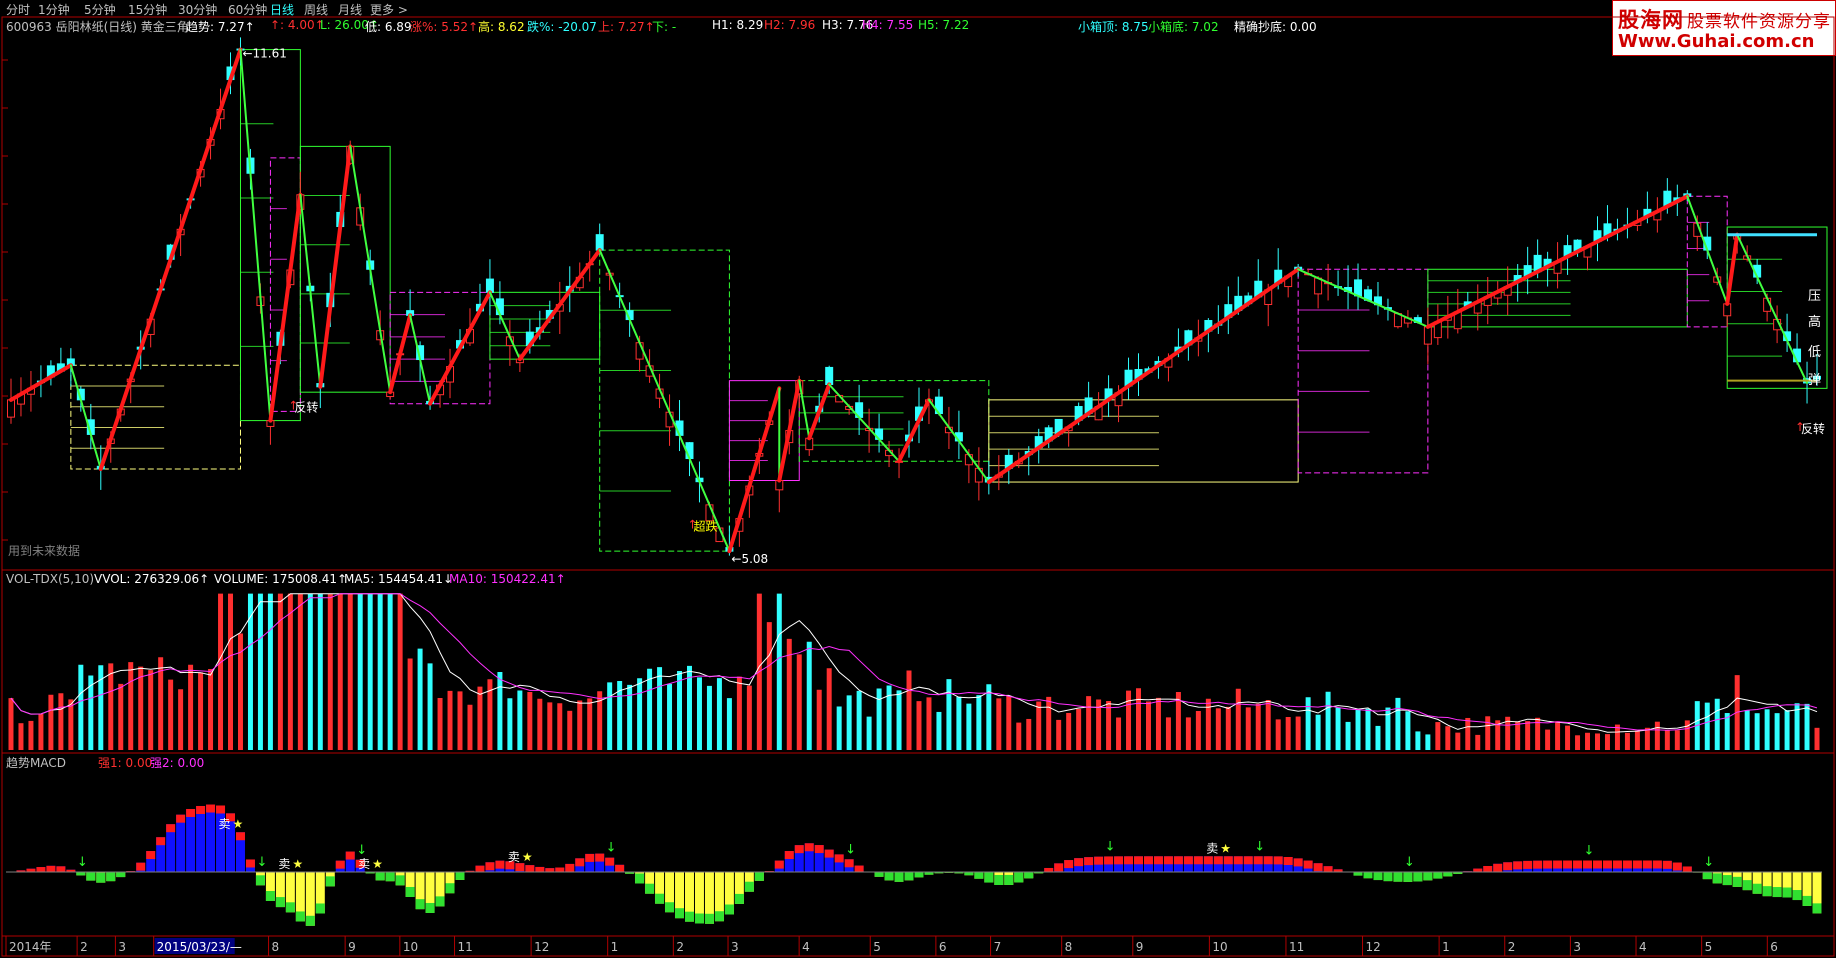  Describe the element at coordinates (1373, 947) in the screenshot. I see `x-label-20: 12` at that location.